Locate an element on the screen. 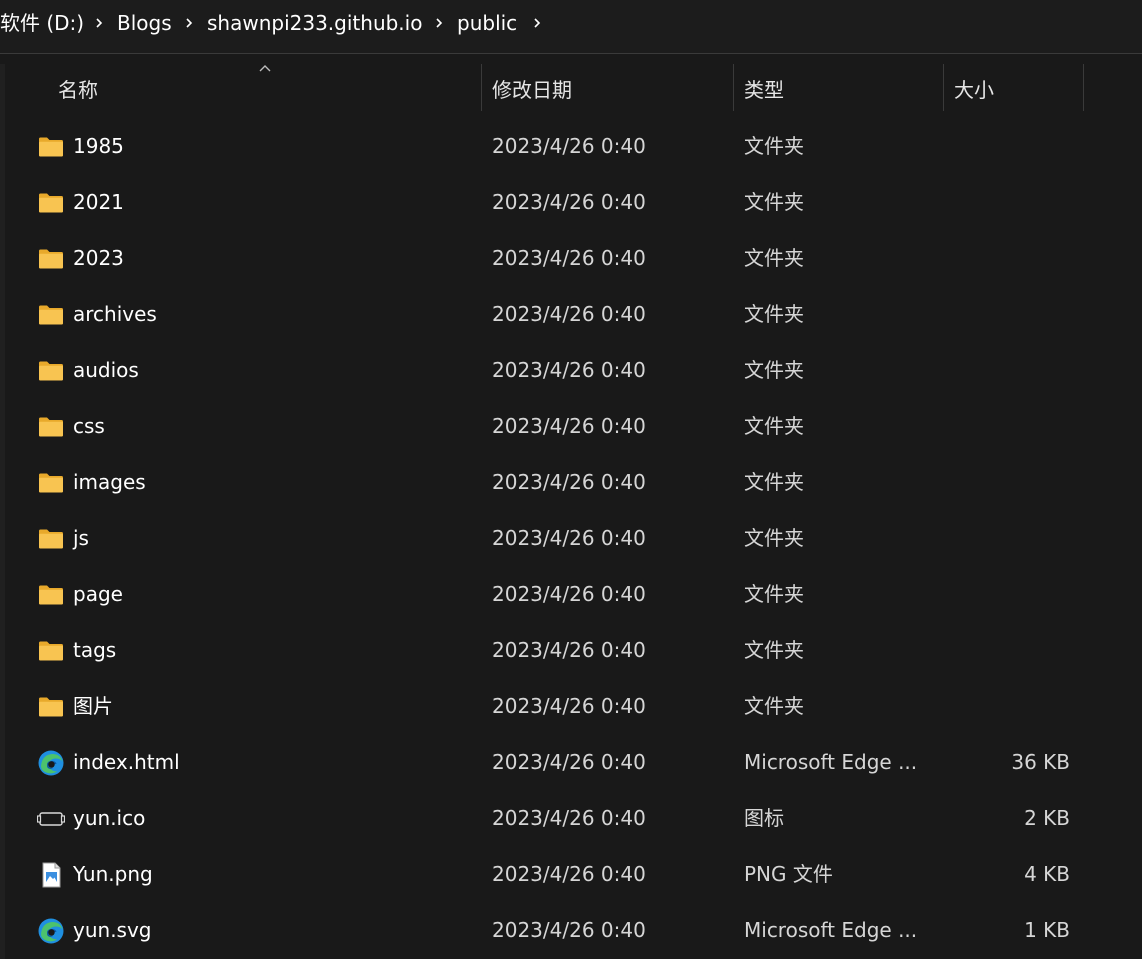 This screenshot has height=959, width=1142. column-header-row: 名称 修改日期 类型 大小 is located at coordinates (571, 89).